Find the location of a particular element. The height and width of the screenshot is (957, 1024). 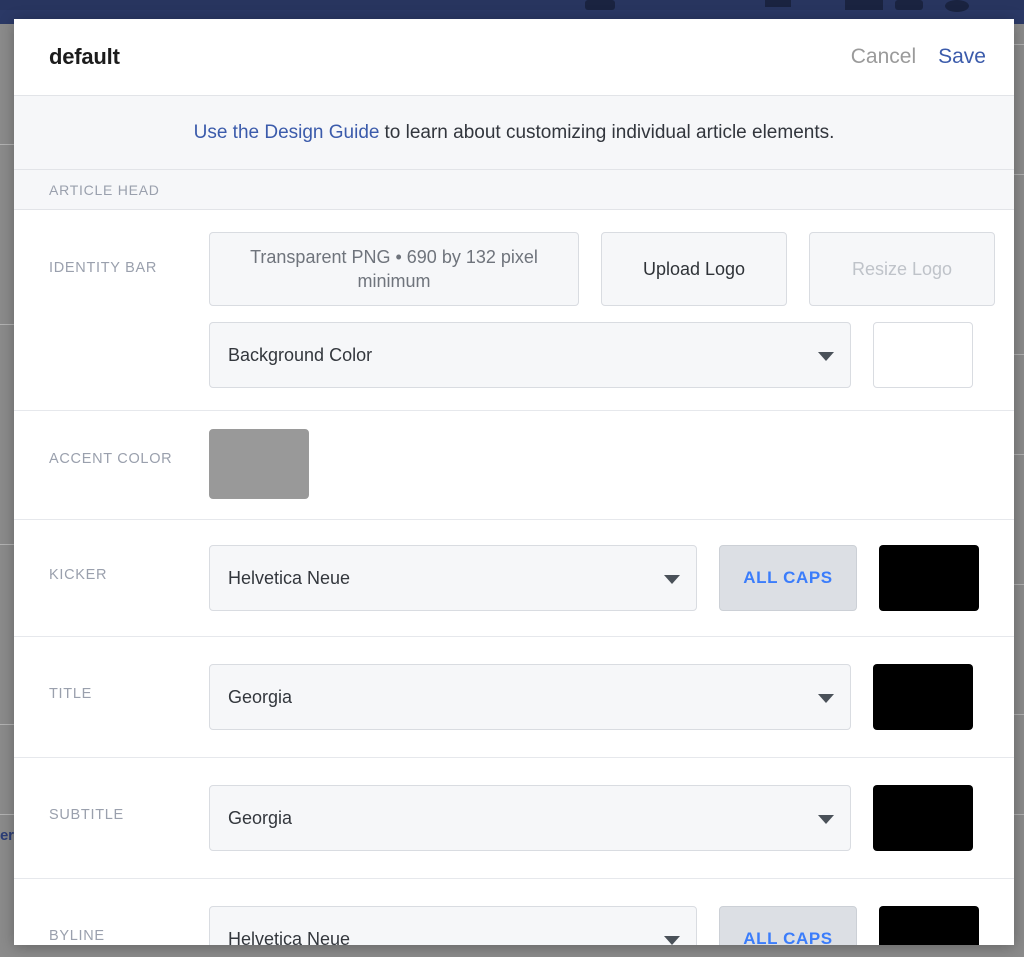

row-label-subtitle: SUBTITLE is located at coordinates (86, 815).